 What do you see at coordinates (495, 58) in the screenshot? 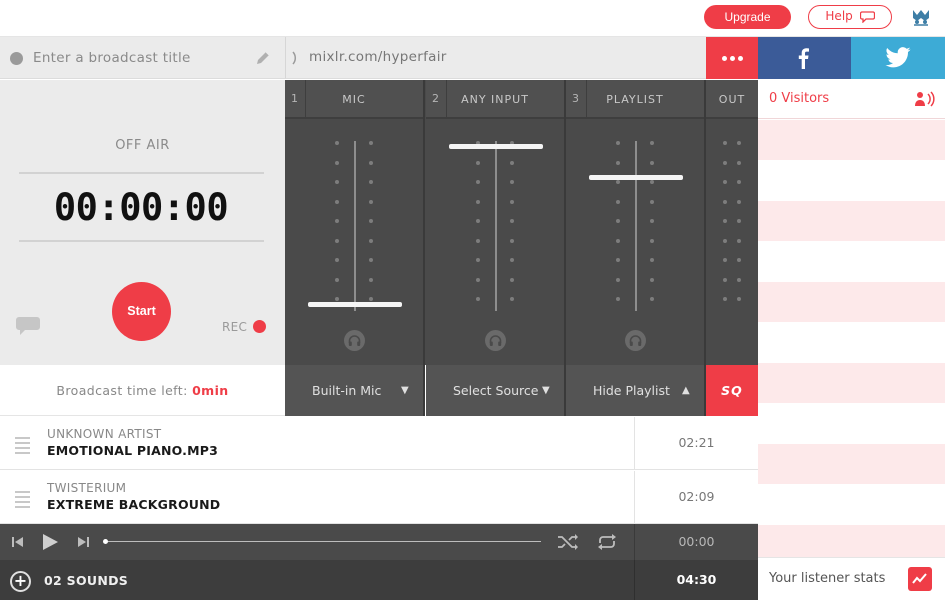
I see `broadcast-url-field: mixlr.com/hyperfair` at bounding box center [495, 58].